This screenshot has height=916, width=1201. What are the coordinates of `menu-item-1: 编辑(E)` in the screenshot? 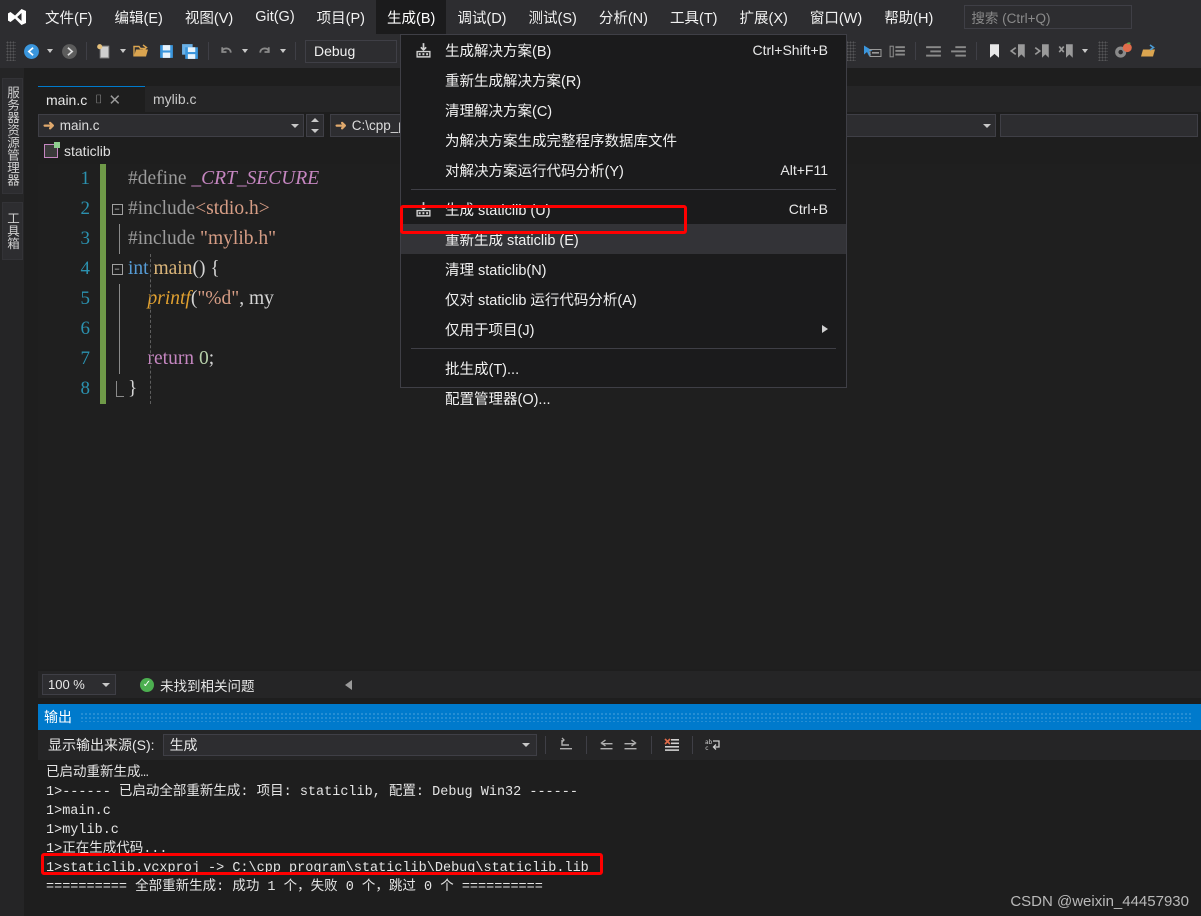 It's located at (139, 17).